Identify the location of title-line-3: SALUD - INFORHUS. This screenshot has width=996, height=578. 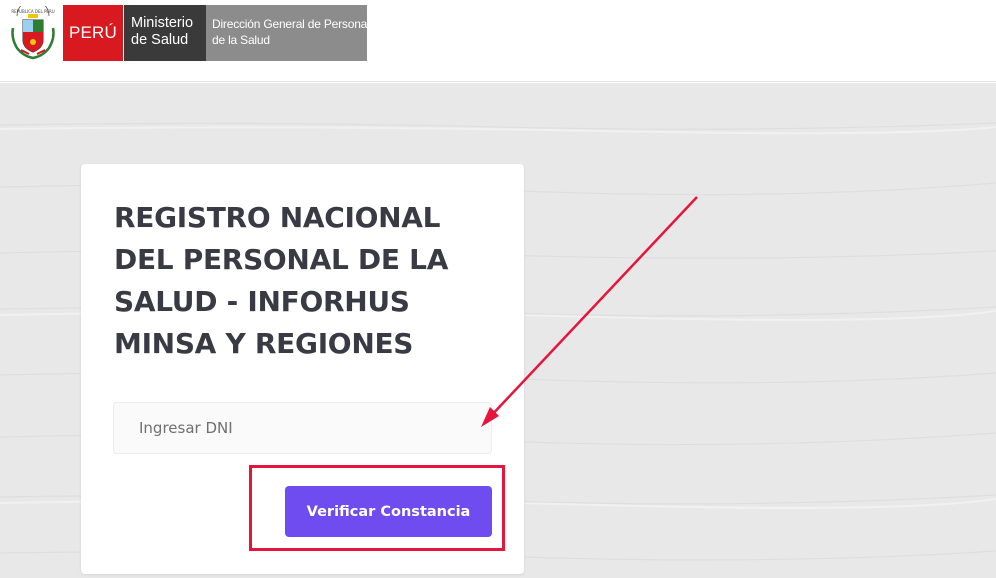
(262, 301).